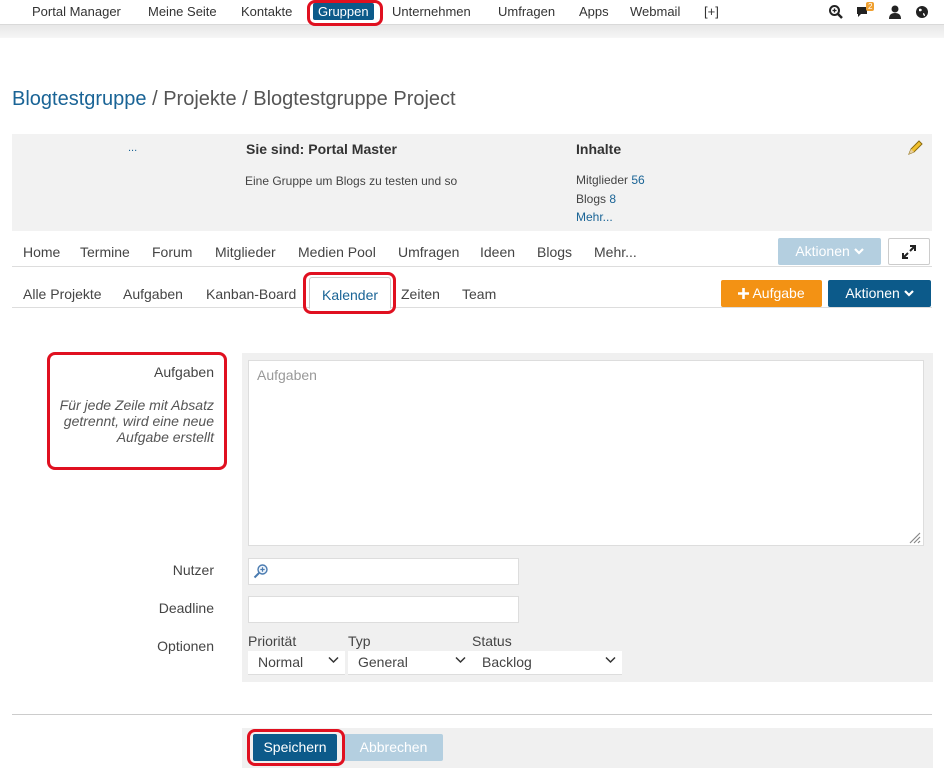 The height and width of the screenshot is (779, 944). I want to click on expand-button, so click(909, 251).